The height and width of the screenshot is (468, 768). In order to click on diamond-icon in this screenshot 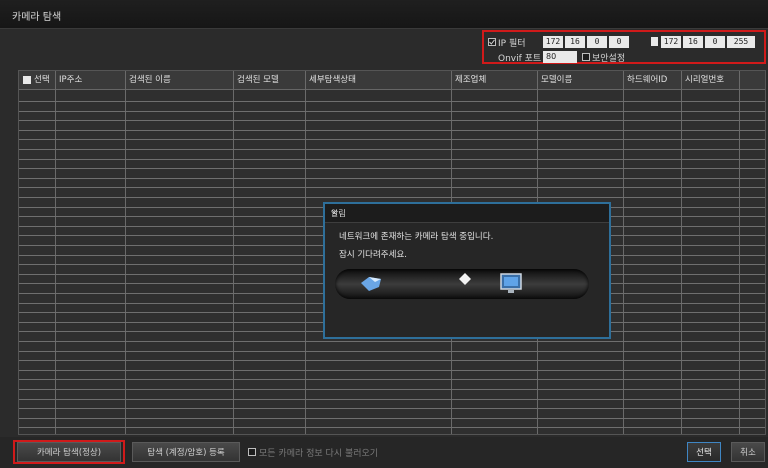, I will do `click(465, 279)`.